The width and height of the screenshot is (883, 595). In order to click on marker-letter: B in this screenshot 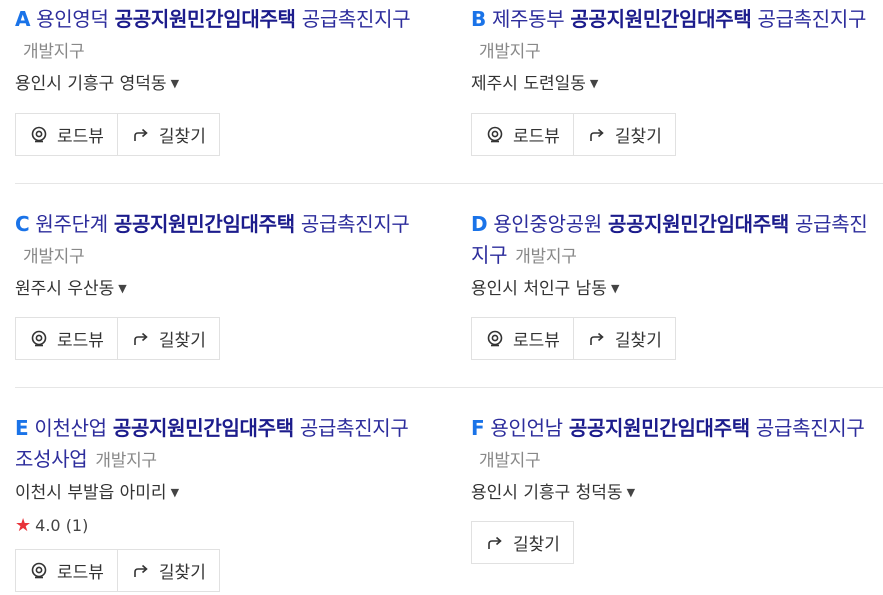, I will do `click(478, 19)`.